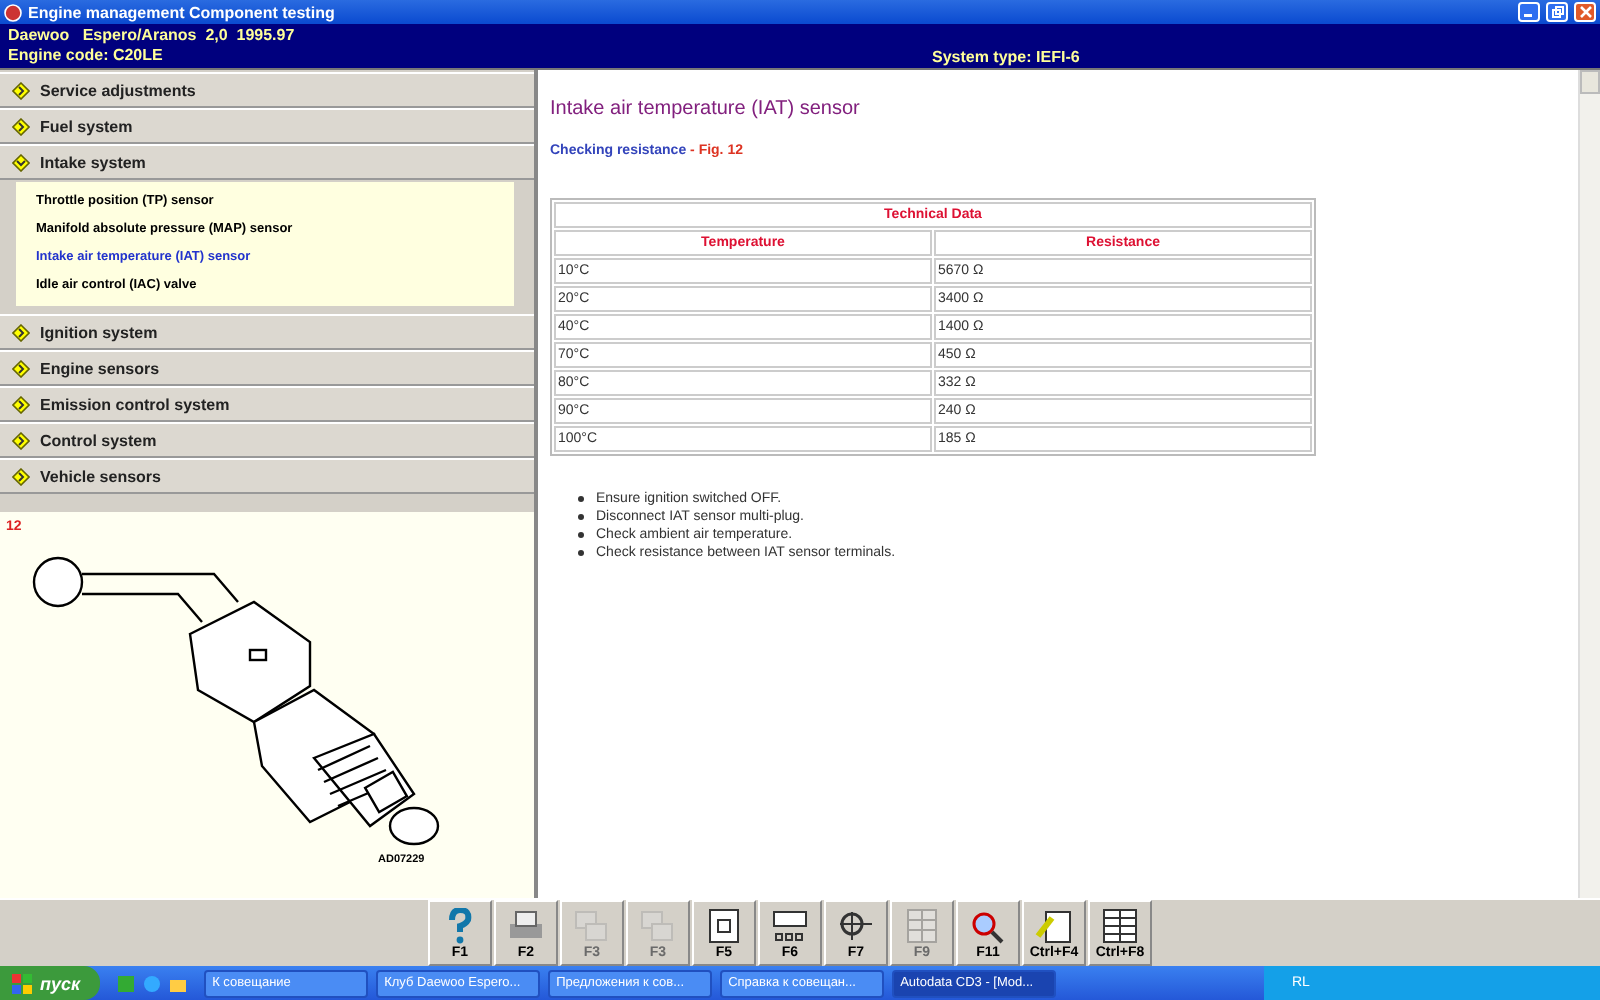 The height and width of the screenshot is (1000, 1600). I want to click on browser-icon, so click(152, 983).